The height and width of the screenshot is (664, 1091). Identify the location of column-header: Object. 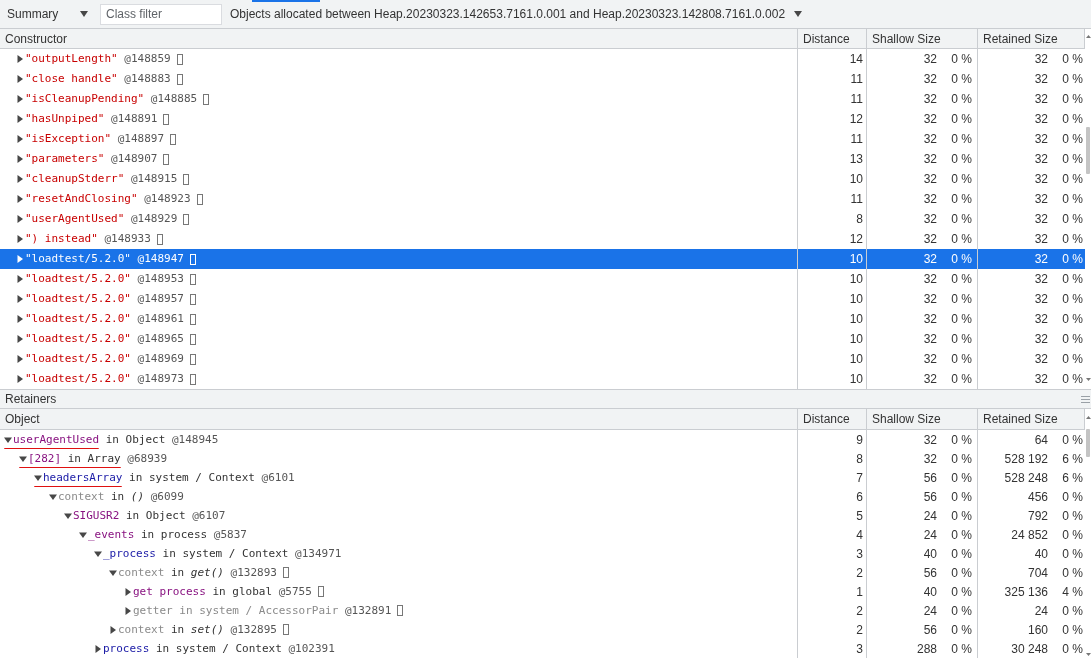
(399, 419).